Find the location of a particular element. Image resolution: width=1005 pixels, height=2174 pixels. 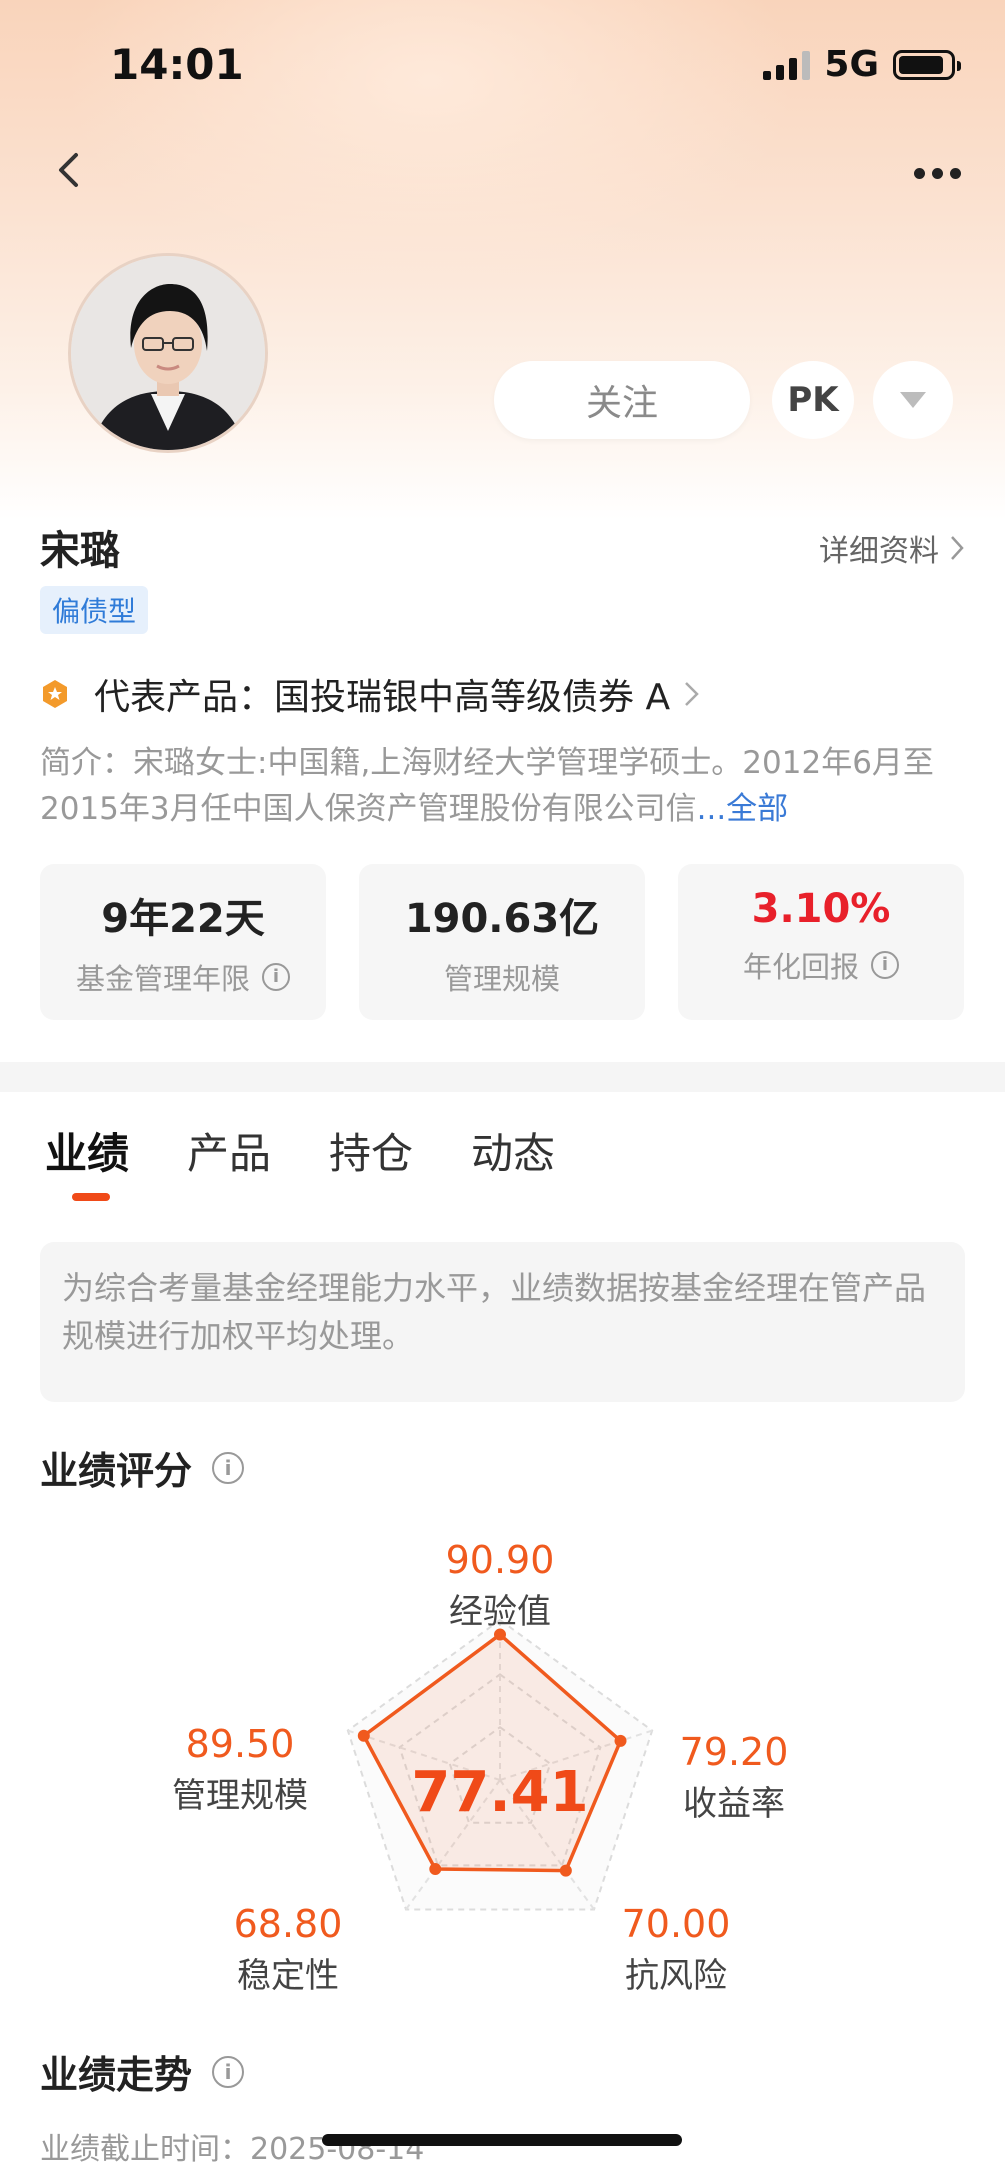

total-score: 77.41 is located at coordinates (500, 1792).